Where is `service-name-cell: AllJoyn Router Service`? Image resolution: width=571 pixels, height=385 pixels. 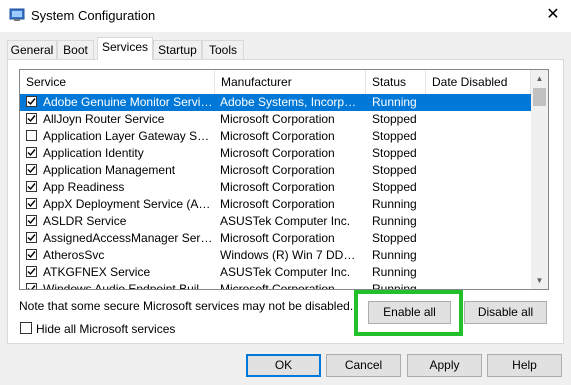
service-name-cell: AllJoyn Router Service is located at coordinates (104, 119).